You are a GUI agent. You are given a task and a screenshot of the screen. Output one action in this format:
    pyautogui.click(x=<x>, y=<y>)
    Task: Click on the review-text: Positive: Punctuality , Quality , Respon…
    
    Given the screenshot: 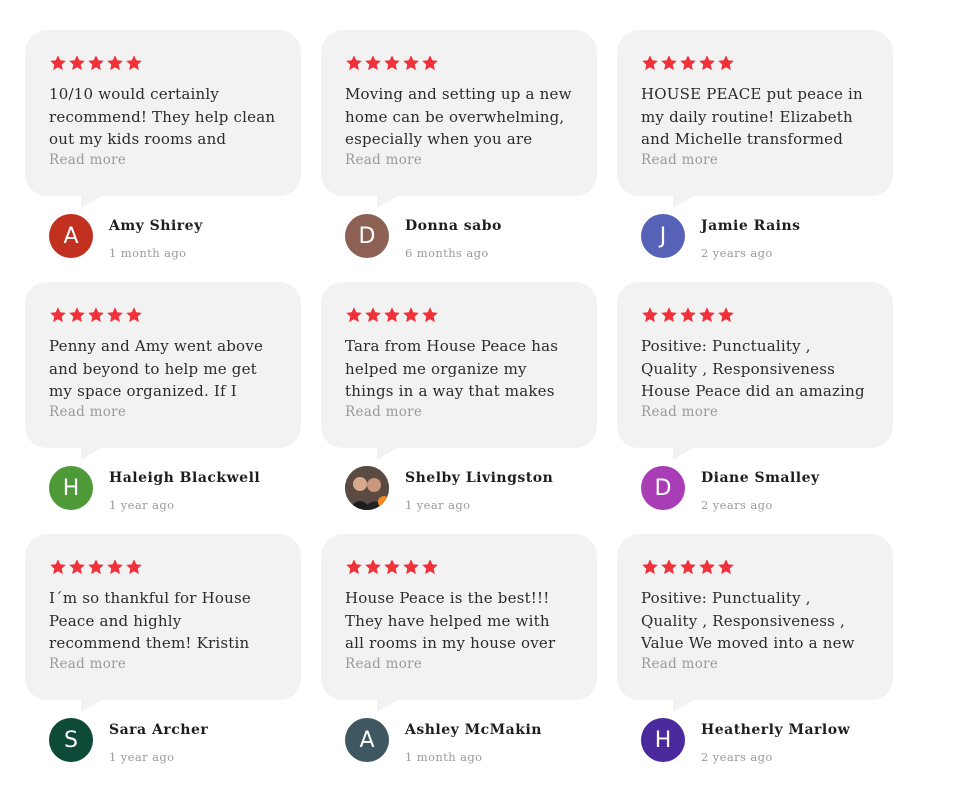 What is the action you would take?
    pyautogui.click(x=753, y=368)
    